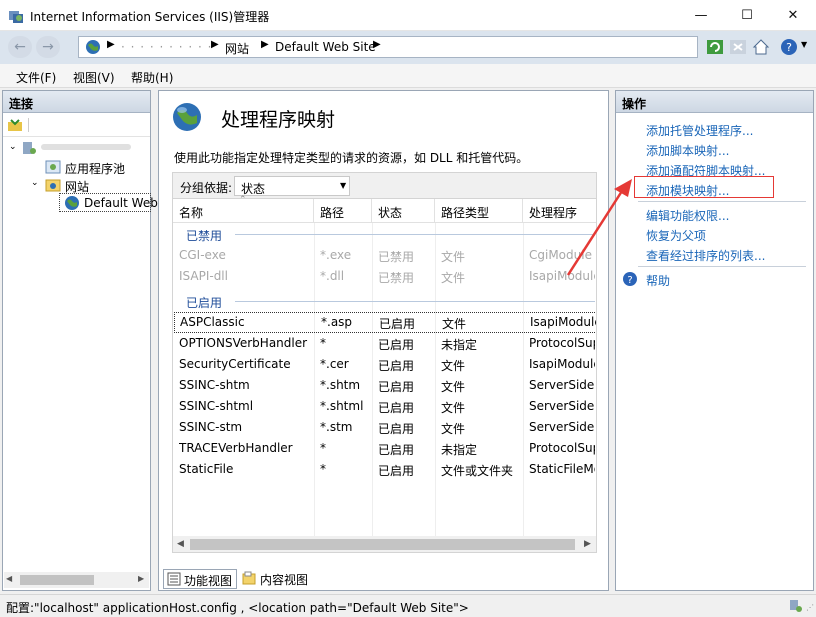  What do you see at coordinates (562, 469) in the screenshot?
I see `cell-handler: StaticFileMod` at bounding box center [562, 469].